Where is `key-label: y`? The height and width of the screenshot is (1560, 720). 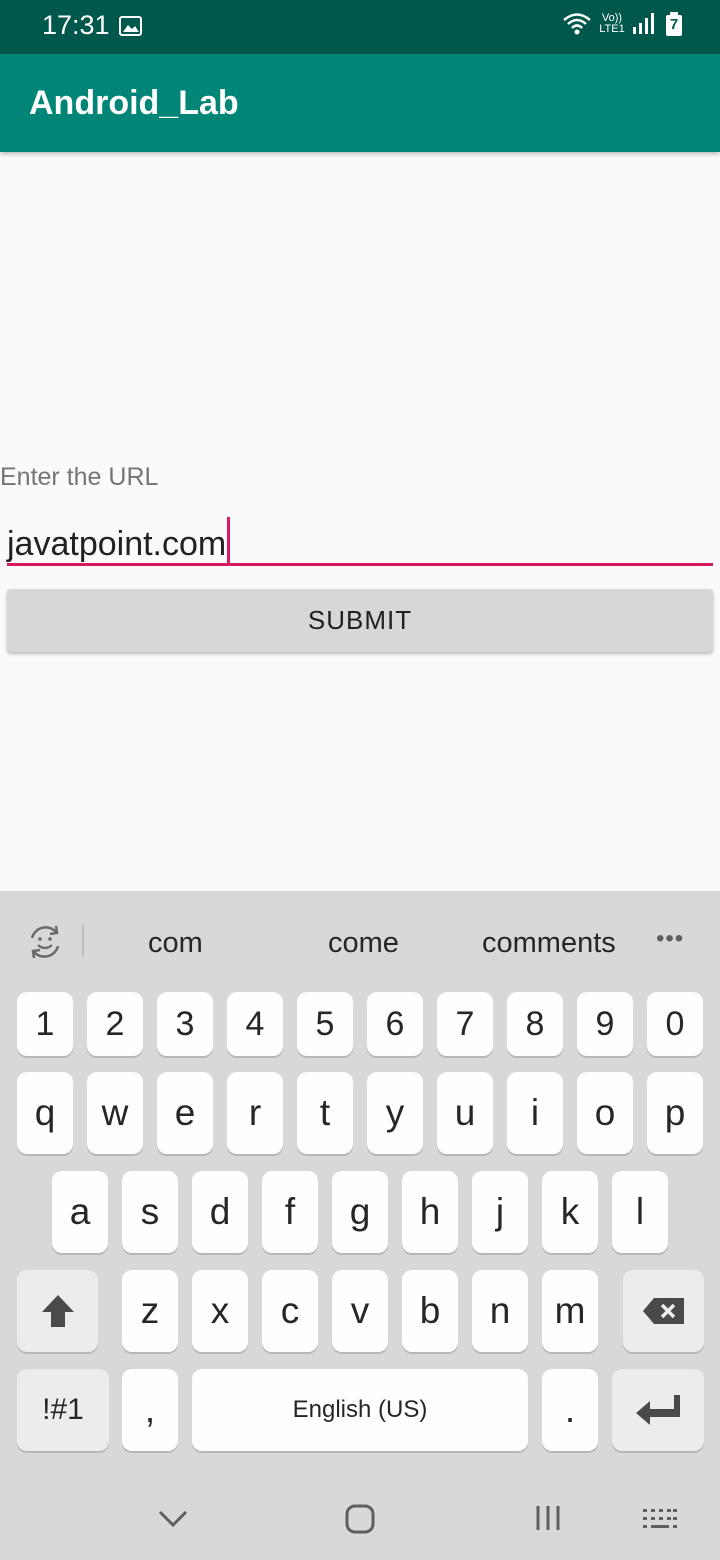
key-label: y is located at coordinates (395, 1112).